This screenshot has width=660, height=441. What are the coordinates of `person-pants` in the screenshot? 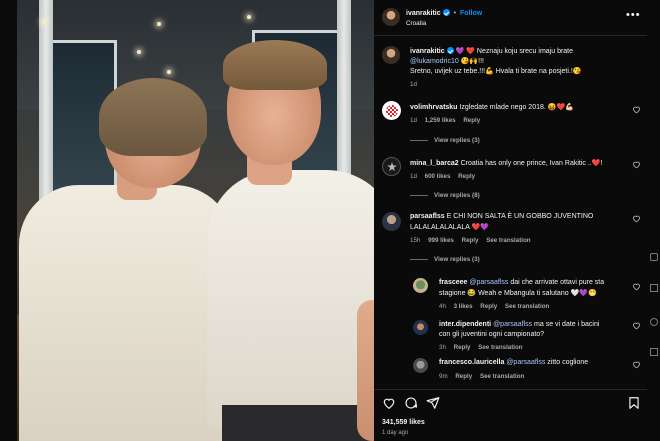 It's located at (297, 423).